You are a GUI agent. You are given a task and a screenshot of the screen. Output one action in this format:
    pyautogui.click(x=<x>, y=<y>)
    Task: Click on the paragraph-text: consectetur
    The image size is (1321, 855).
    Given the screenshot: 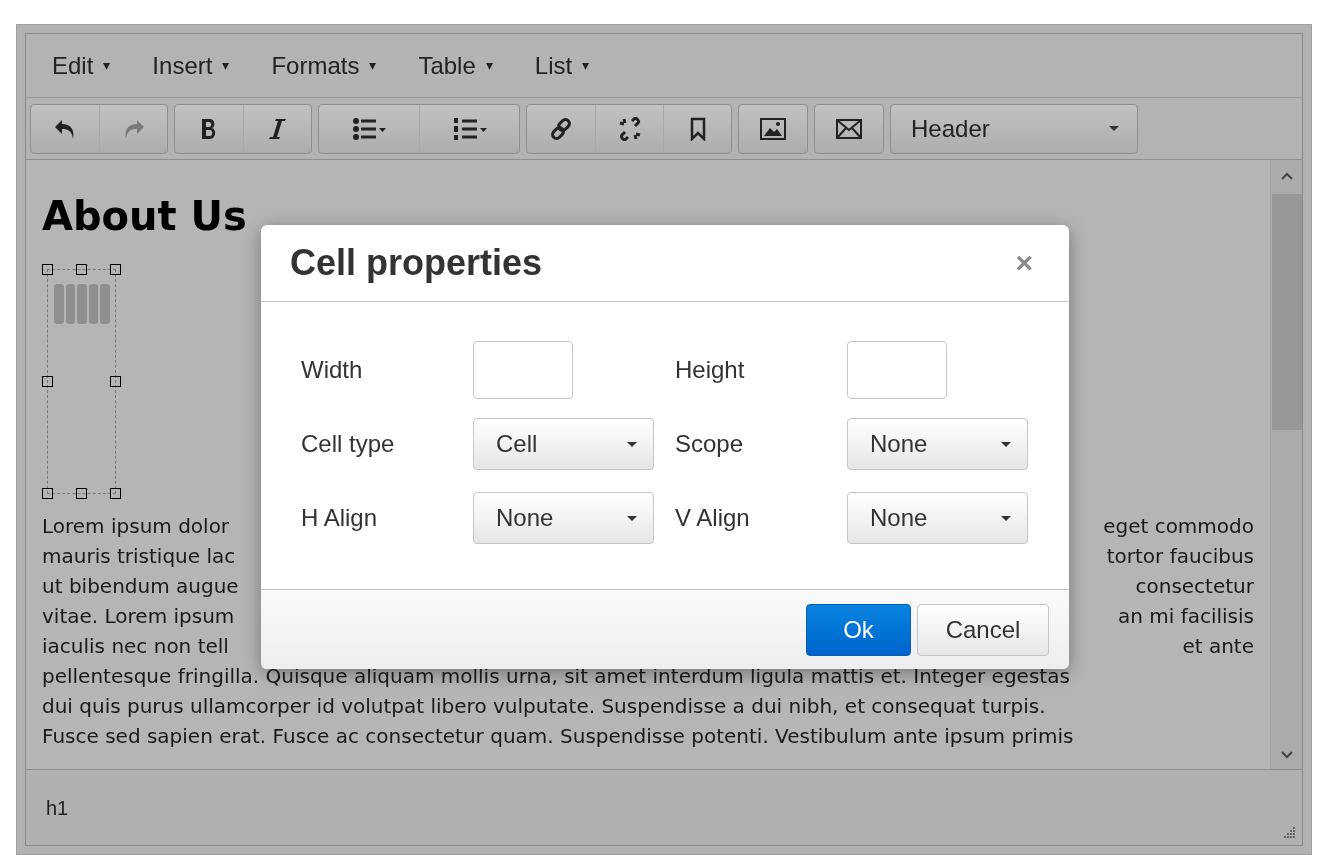 What is the action you would take?
    pyautogui.click(x=1194, y=586)
    